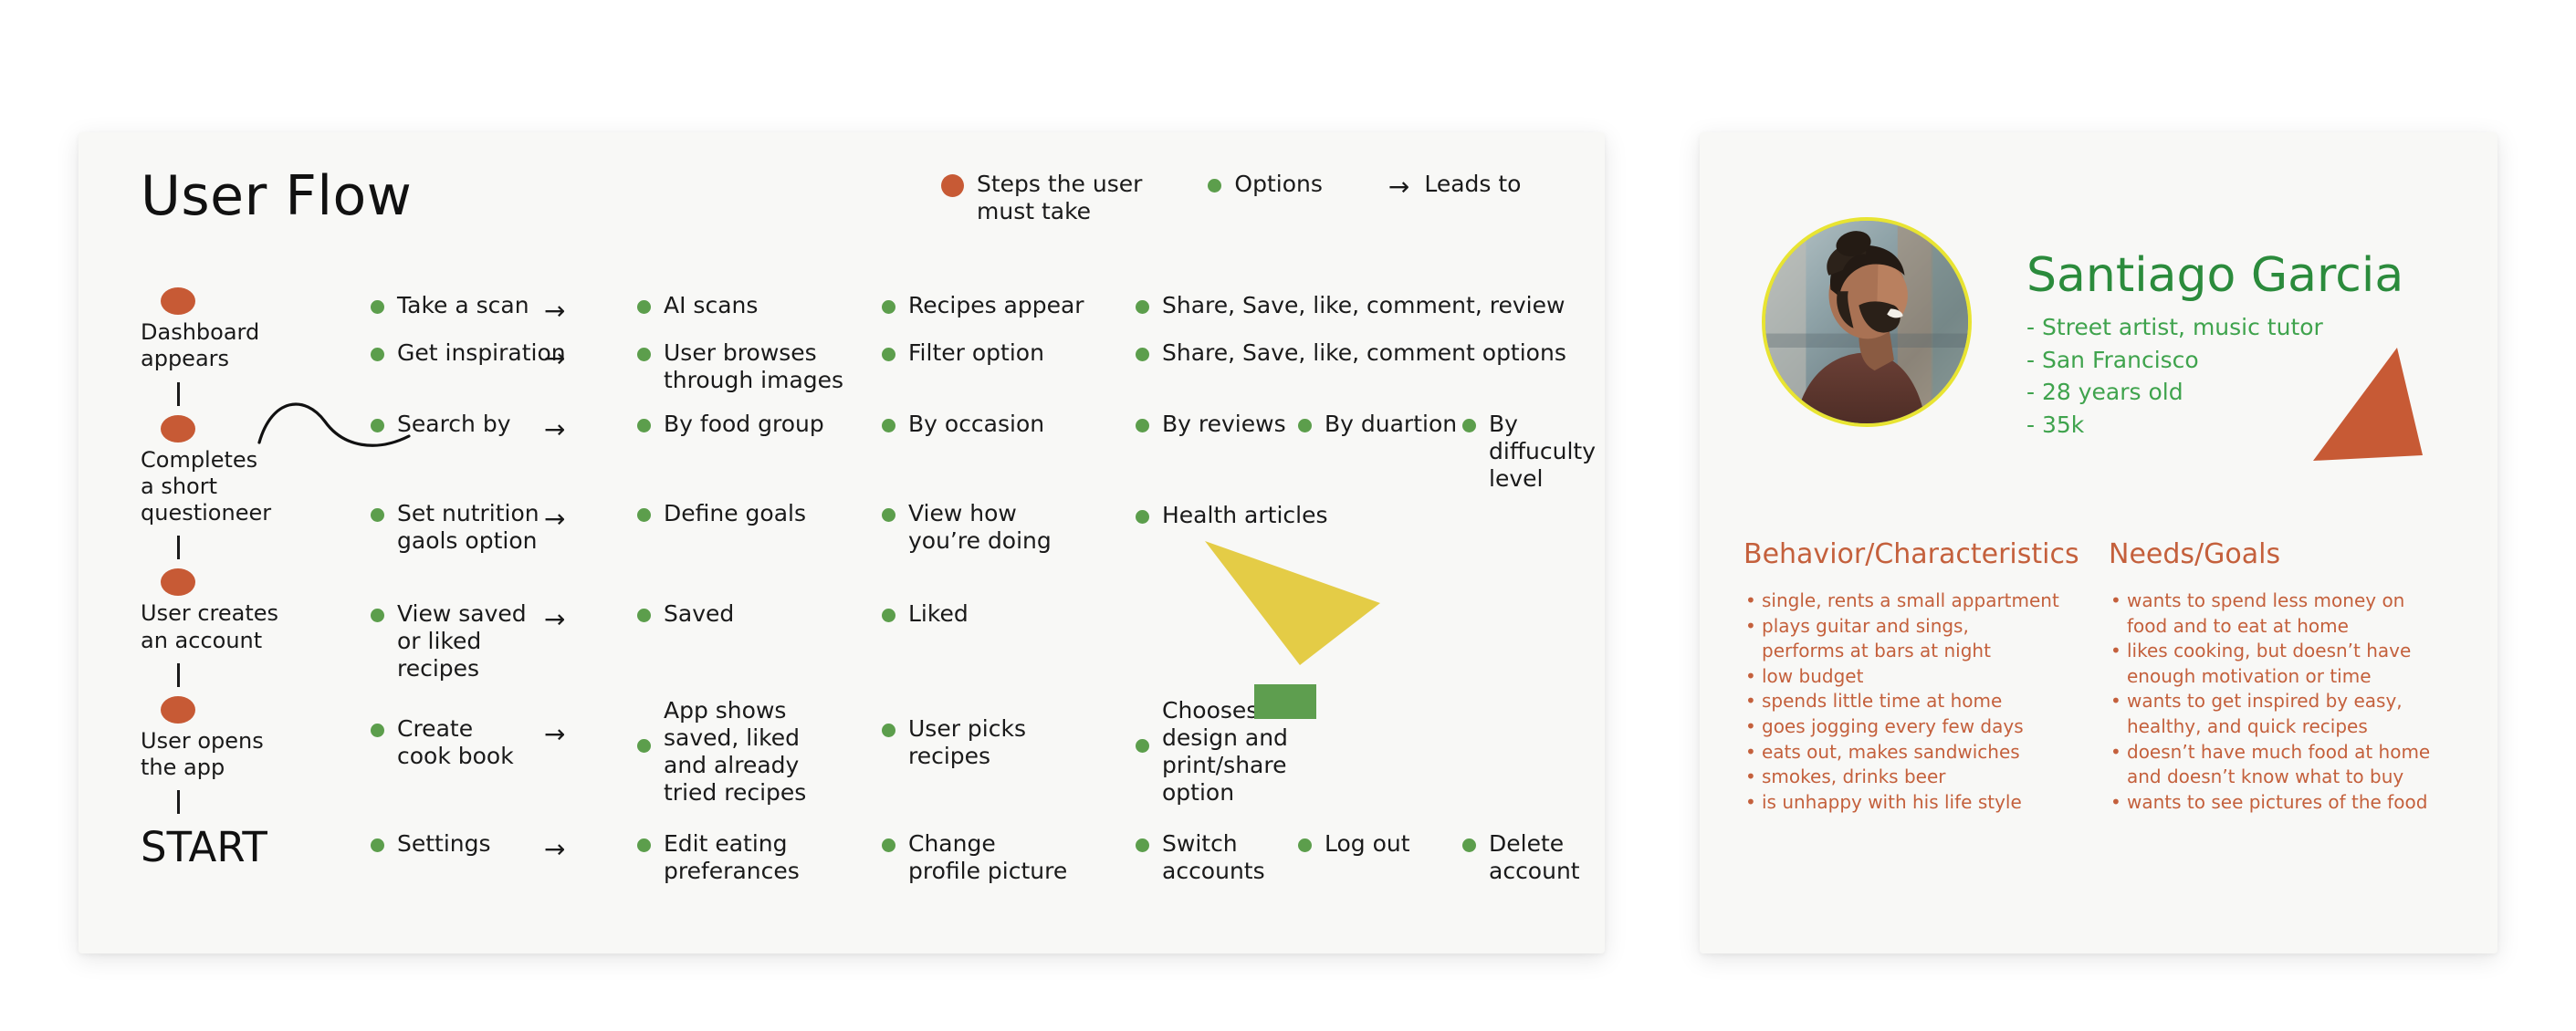 The height and width of the screenshot is (1031, 2576). What do you see at coordinates (2249, 675) in the screenshot?
I see `needs-item-continued: enough motivation or time` at bounding box center [2249, 675].